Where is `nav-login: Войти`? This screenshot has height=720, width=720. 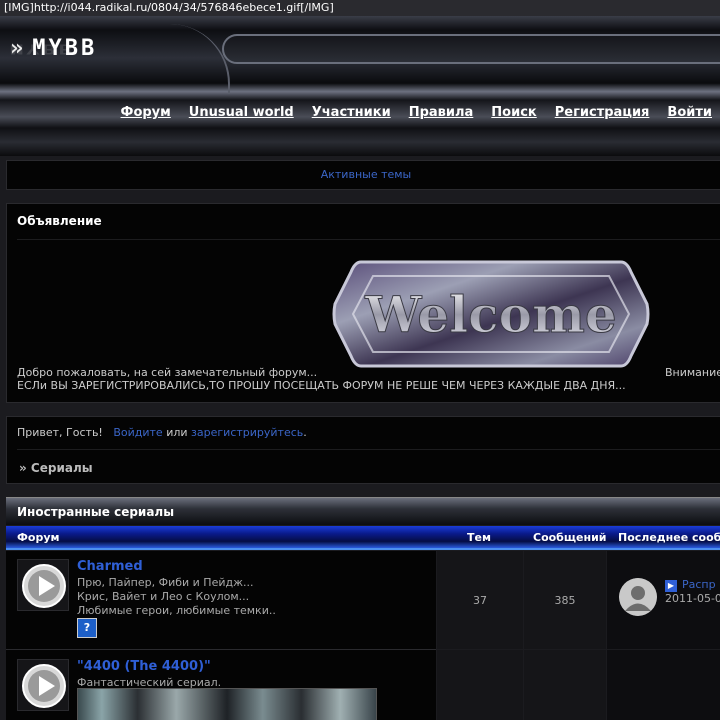 nav-login: Войти is located at coordinates (689, 112).